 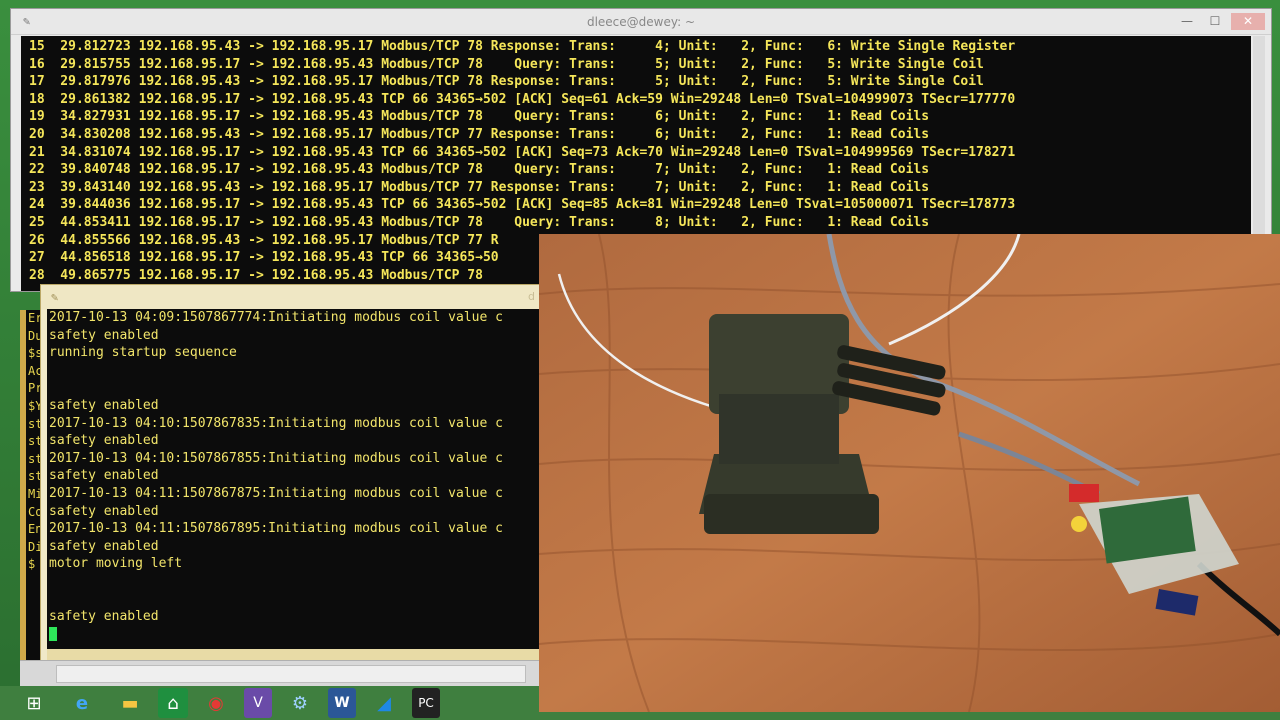 I want to click on window-controls: — ☐ ✕, so click(x=1220, y=21).